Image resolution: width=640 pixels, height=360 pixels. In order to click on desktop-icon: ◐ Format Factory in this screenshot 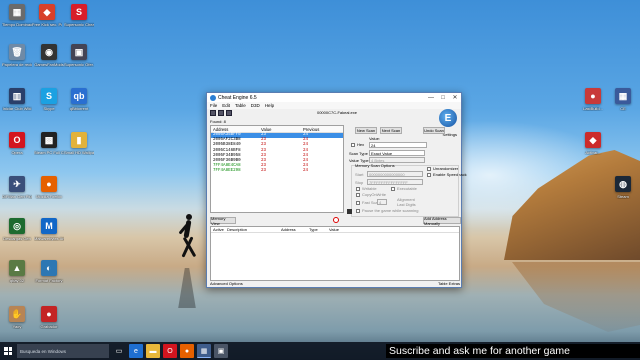, I will do `click(49, 271)`.